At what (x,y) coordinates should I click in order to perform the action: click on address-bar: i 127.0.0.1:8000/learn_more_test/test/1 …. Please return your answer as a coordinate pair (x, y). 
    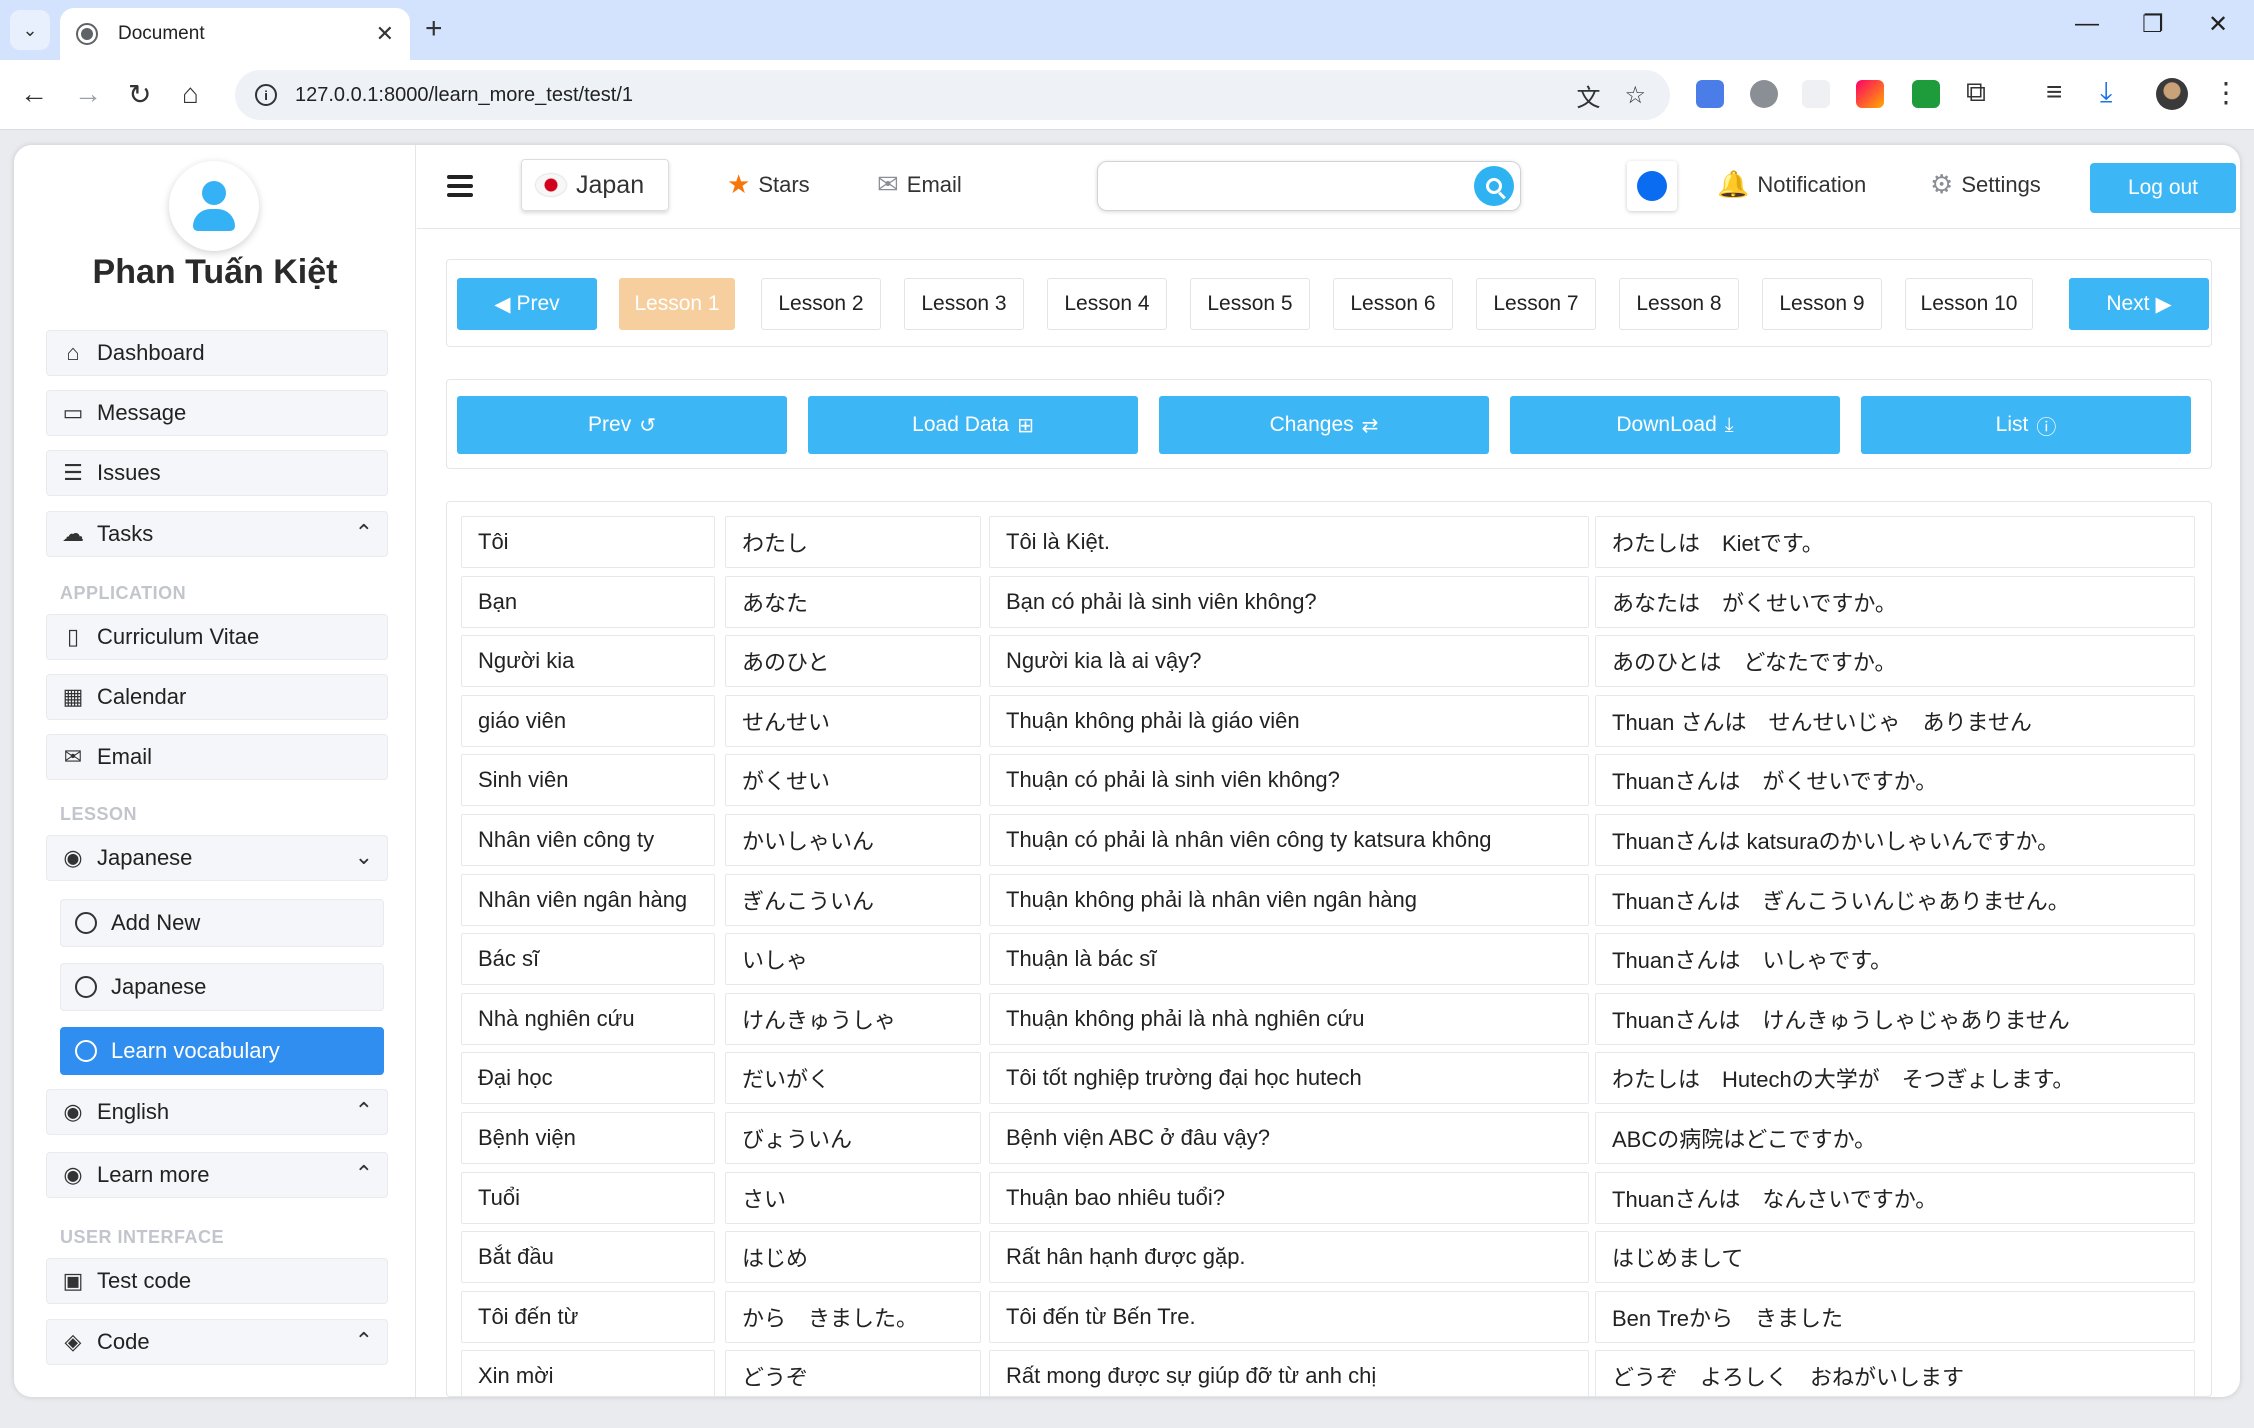
    Looking at the image, I should click on (952, 95).